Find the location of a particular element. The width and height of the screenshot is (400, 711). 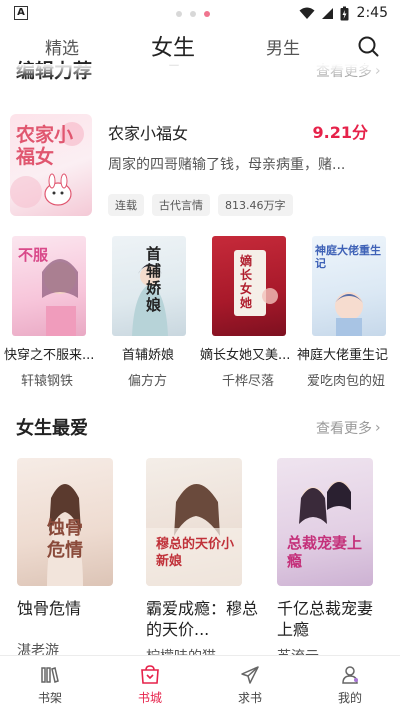

book-cover: 农家小福女 is located at coordinates (51, 165).